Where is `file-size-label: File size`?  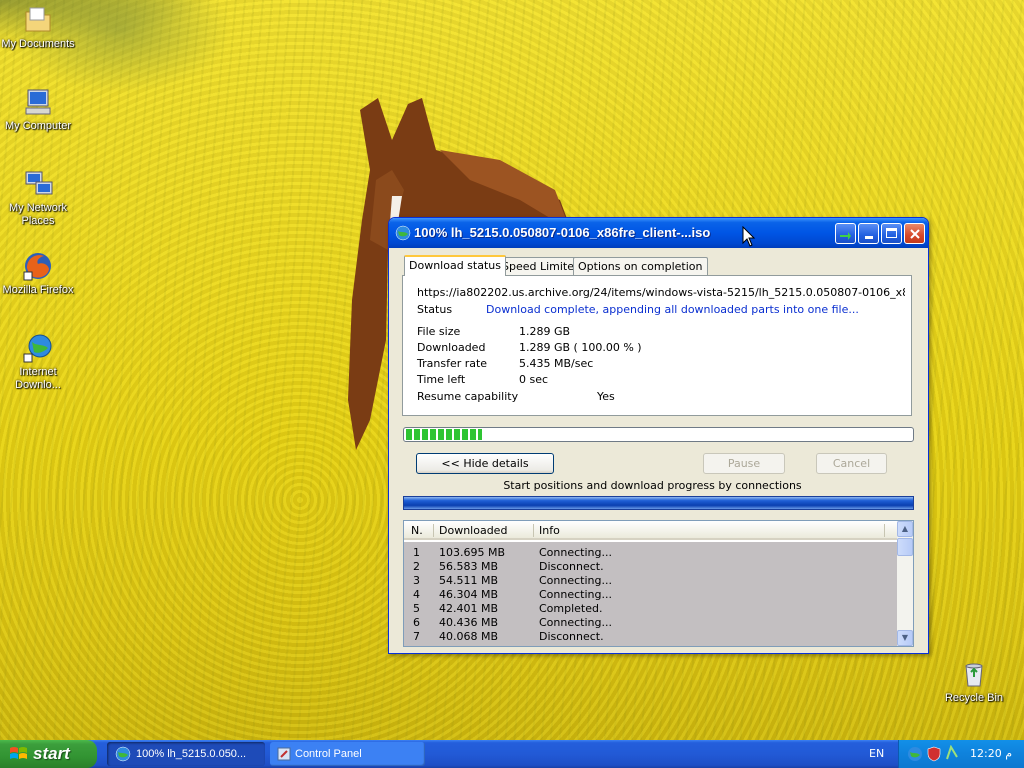 file-size-label: File size is located at coordinates (439, 331).